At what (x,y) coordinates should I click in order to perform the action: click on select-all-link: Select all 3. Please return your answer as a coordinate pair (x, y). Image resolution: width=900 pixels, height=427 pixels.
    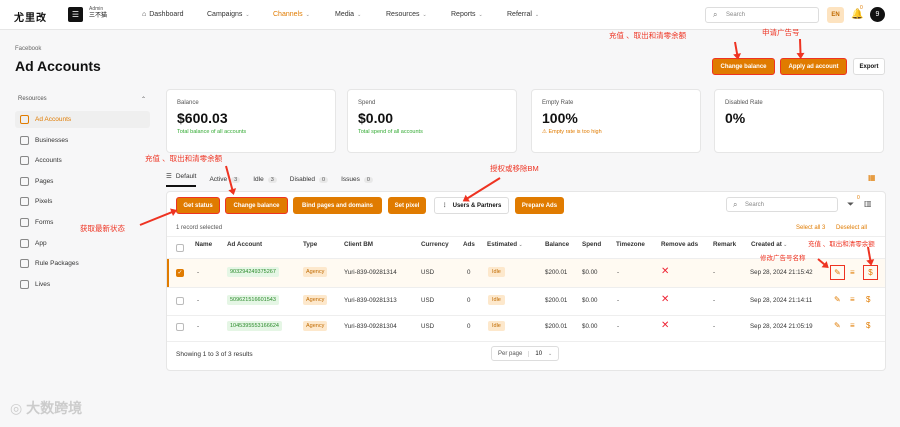
    Looking at the image, I should click on (810, 228).